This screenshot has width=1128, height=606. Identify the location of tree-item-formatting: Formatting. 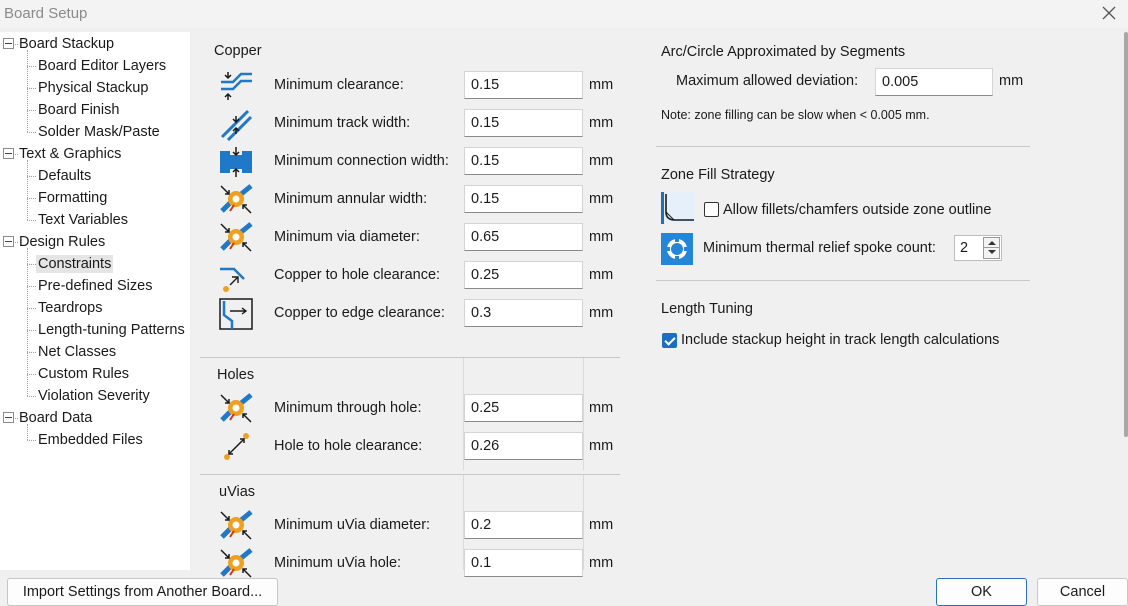
(72, 198).